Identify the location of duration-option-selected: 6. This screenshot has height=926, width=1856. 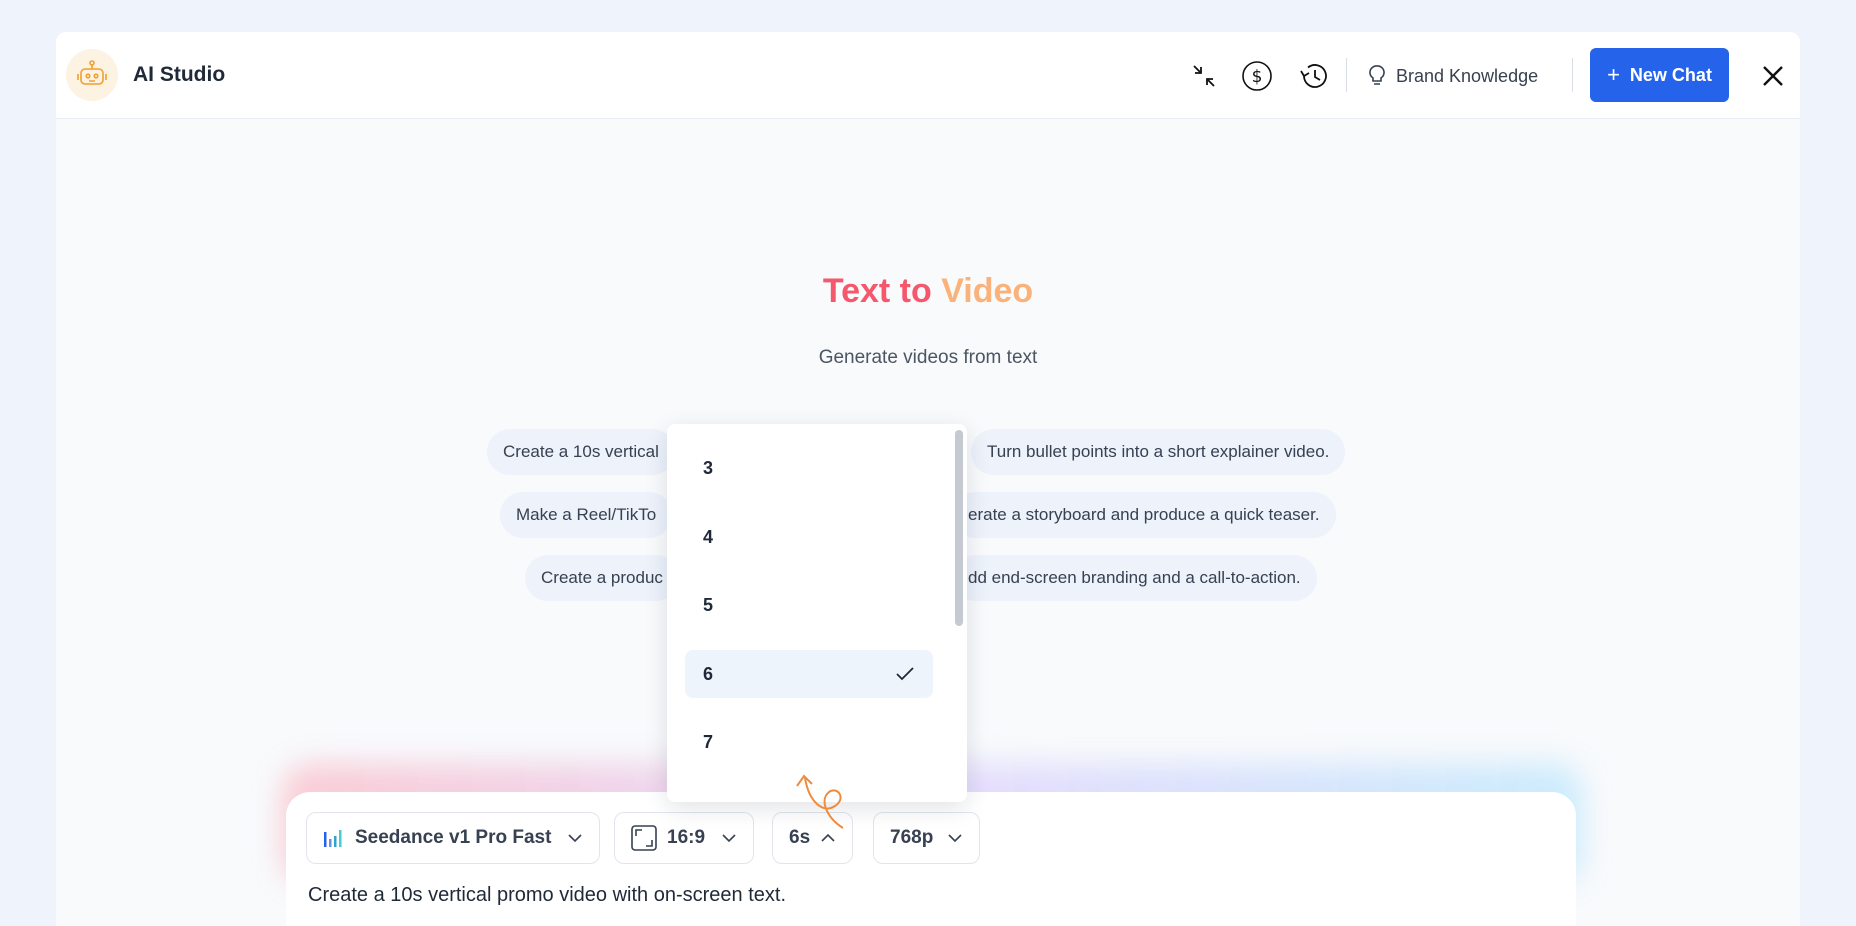
(809, 674).